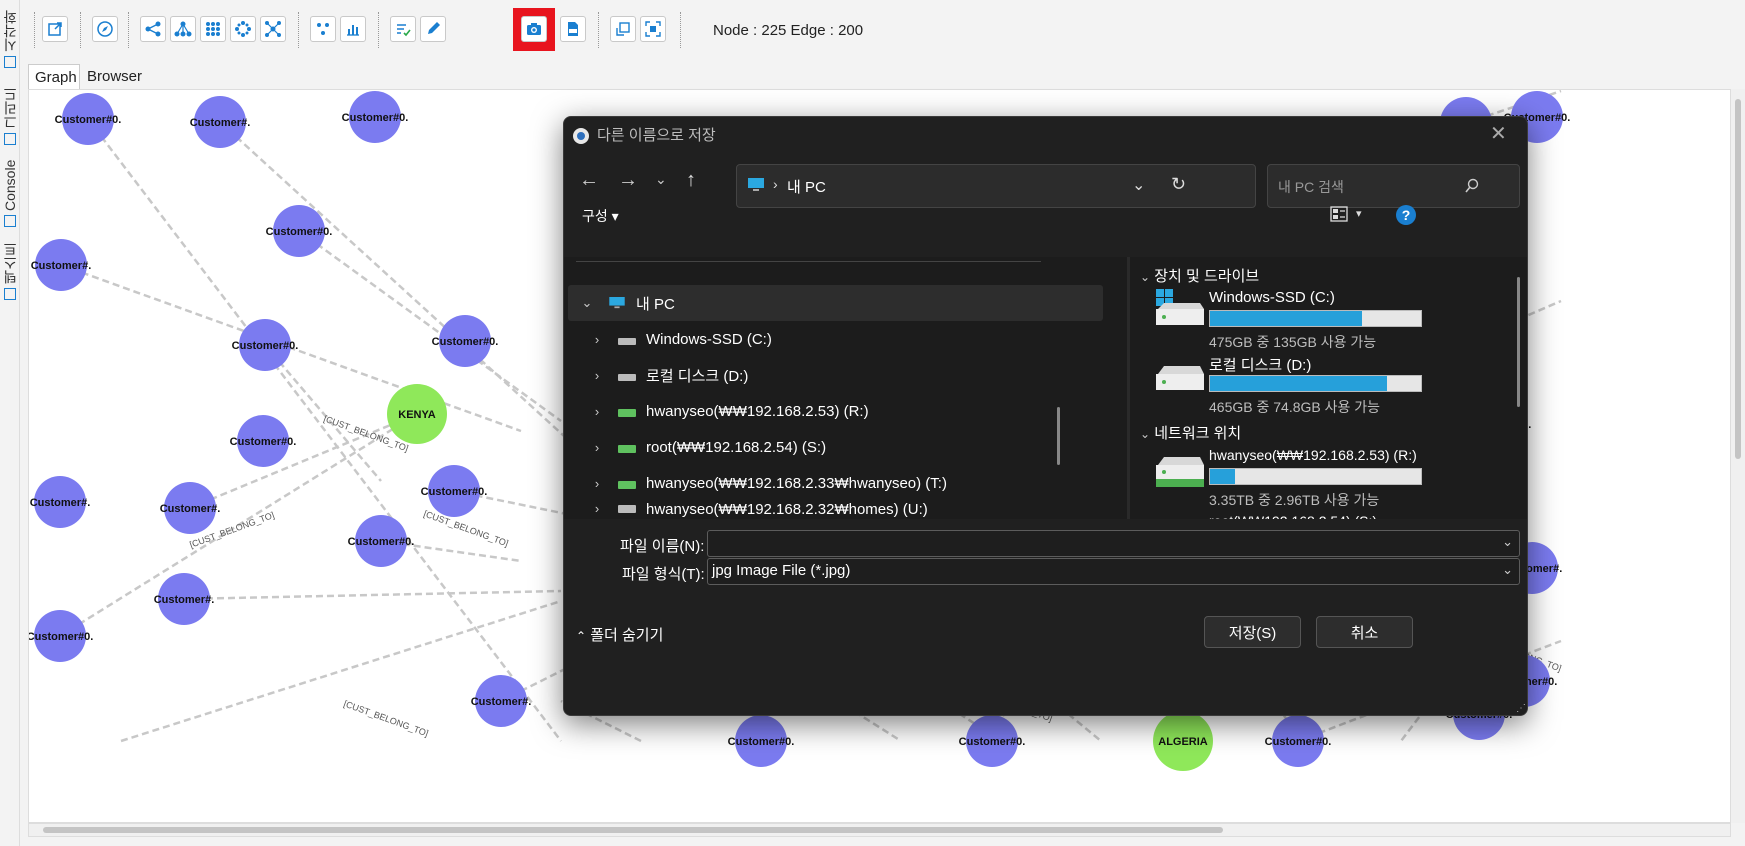  What do you see at coordinates (403, 29) in the screenshot?
I see `checklist-button` at bounding box center [403, 29].